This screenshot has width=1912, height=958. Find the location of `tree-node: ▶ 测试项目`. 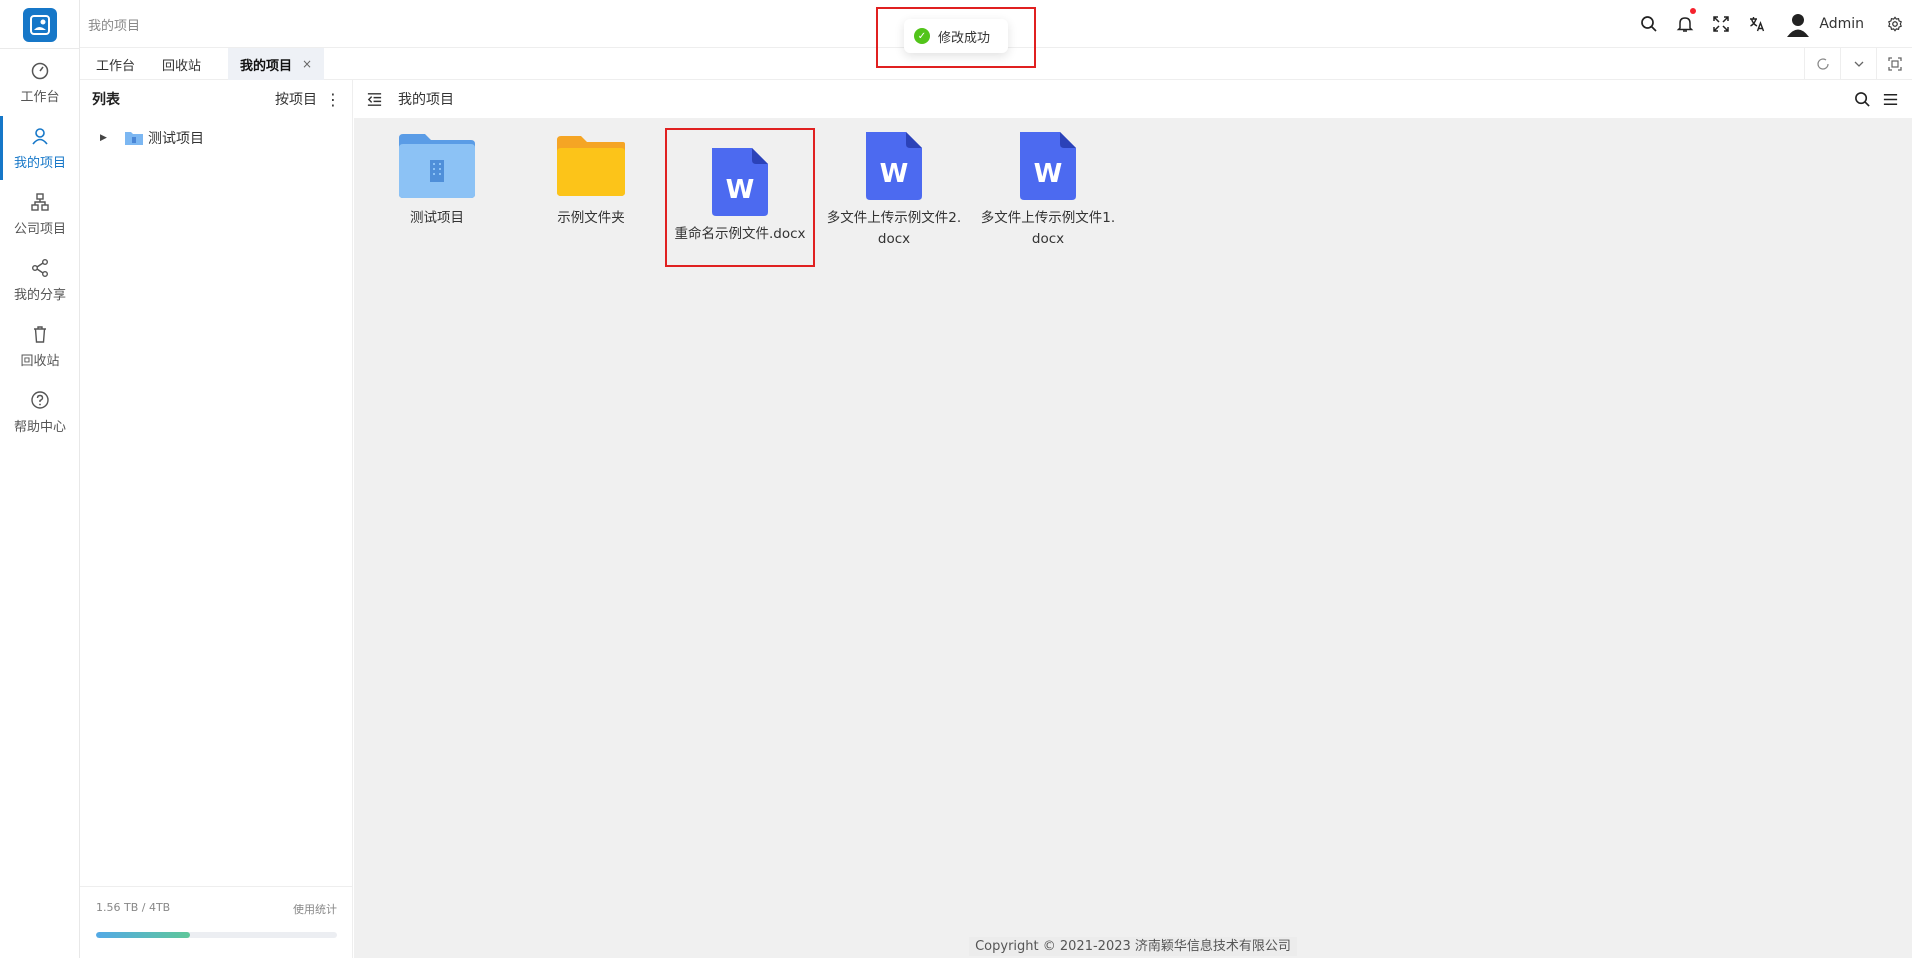

tree-node: ▶ 测试项目 is located at coordinates (152, 138).